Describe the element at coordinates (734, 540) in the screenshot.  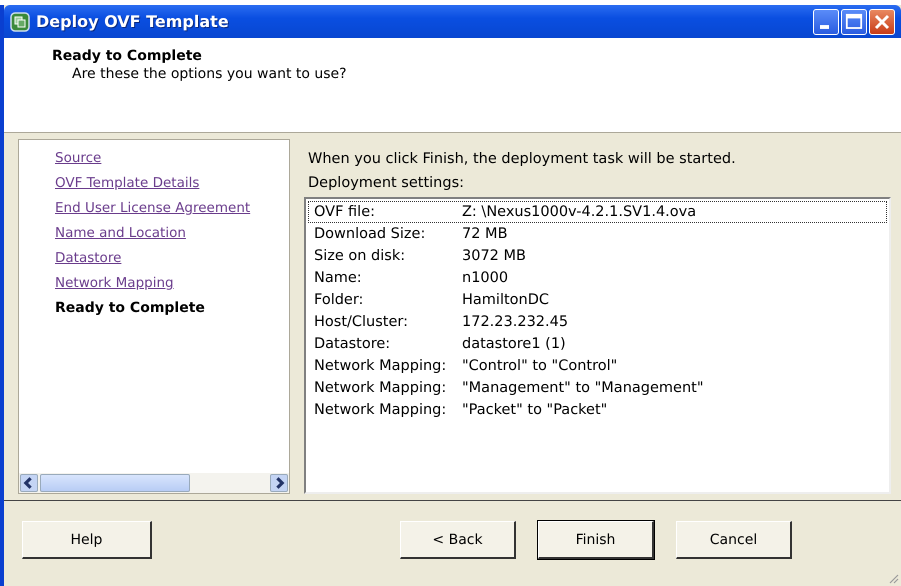
I see `cancel-button: Cancel` at that location.